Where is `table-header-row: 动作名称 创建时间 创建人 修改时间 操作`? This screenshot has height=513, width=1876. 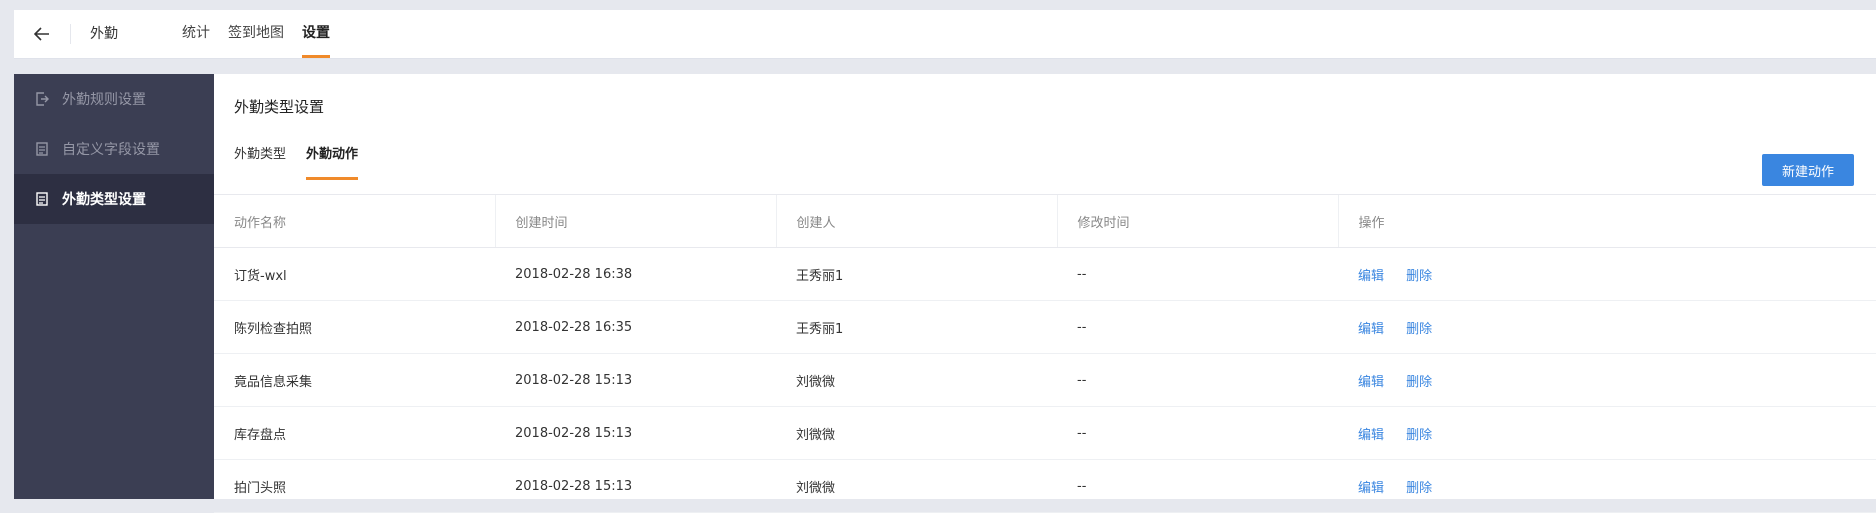 table-header-row: 动作名称 创建时间 创建人 修改时间 操作 is located at coordinates (1045, 221).